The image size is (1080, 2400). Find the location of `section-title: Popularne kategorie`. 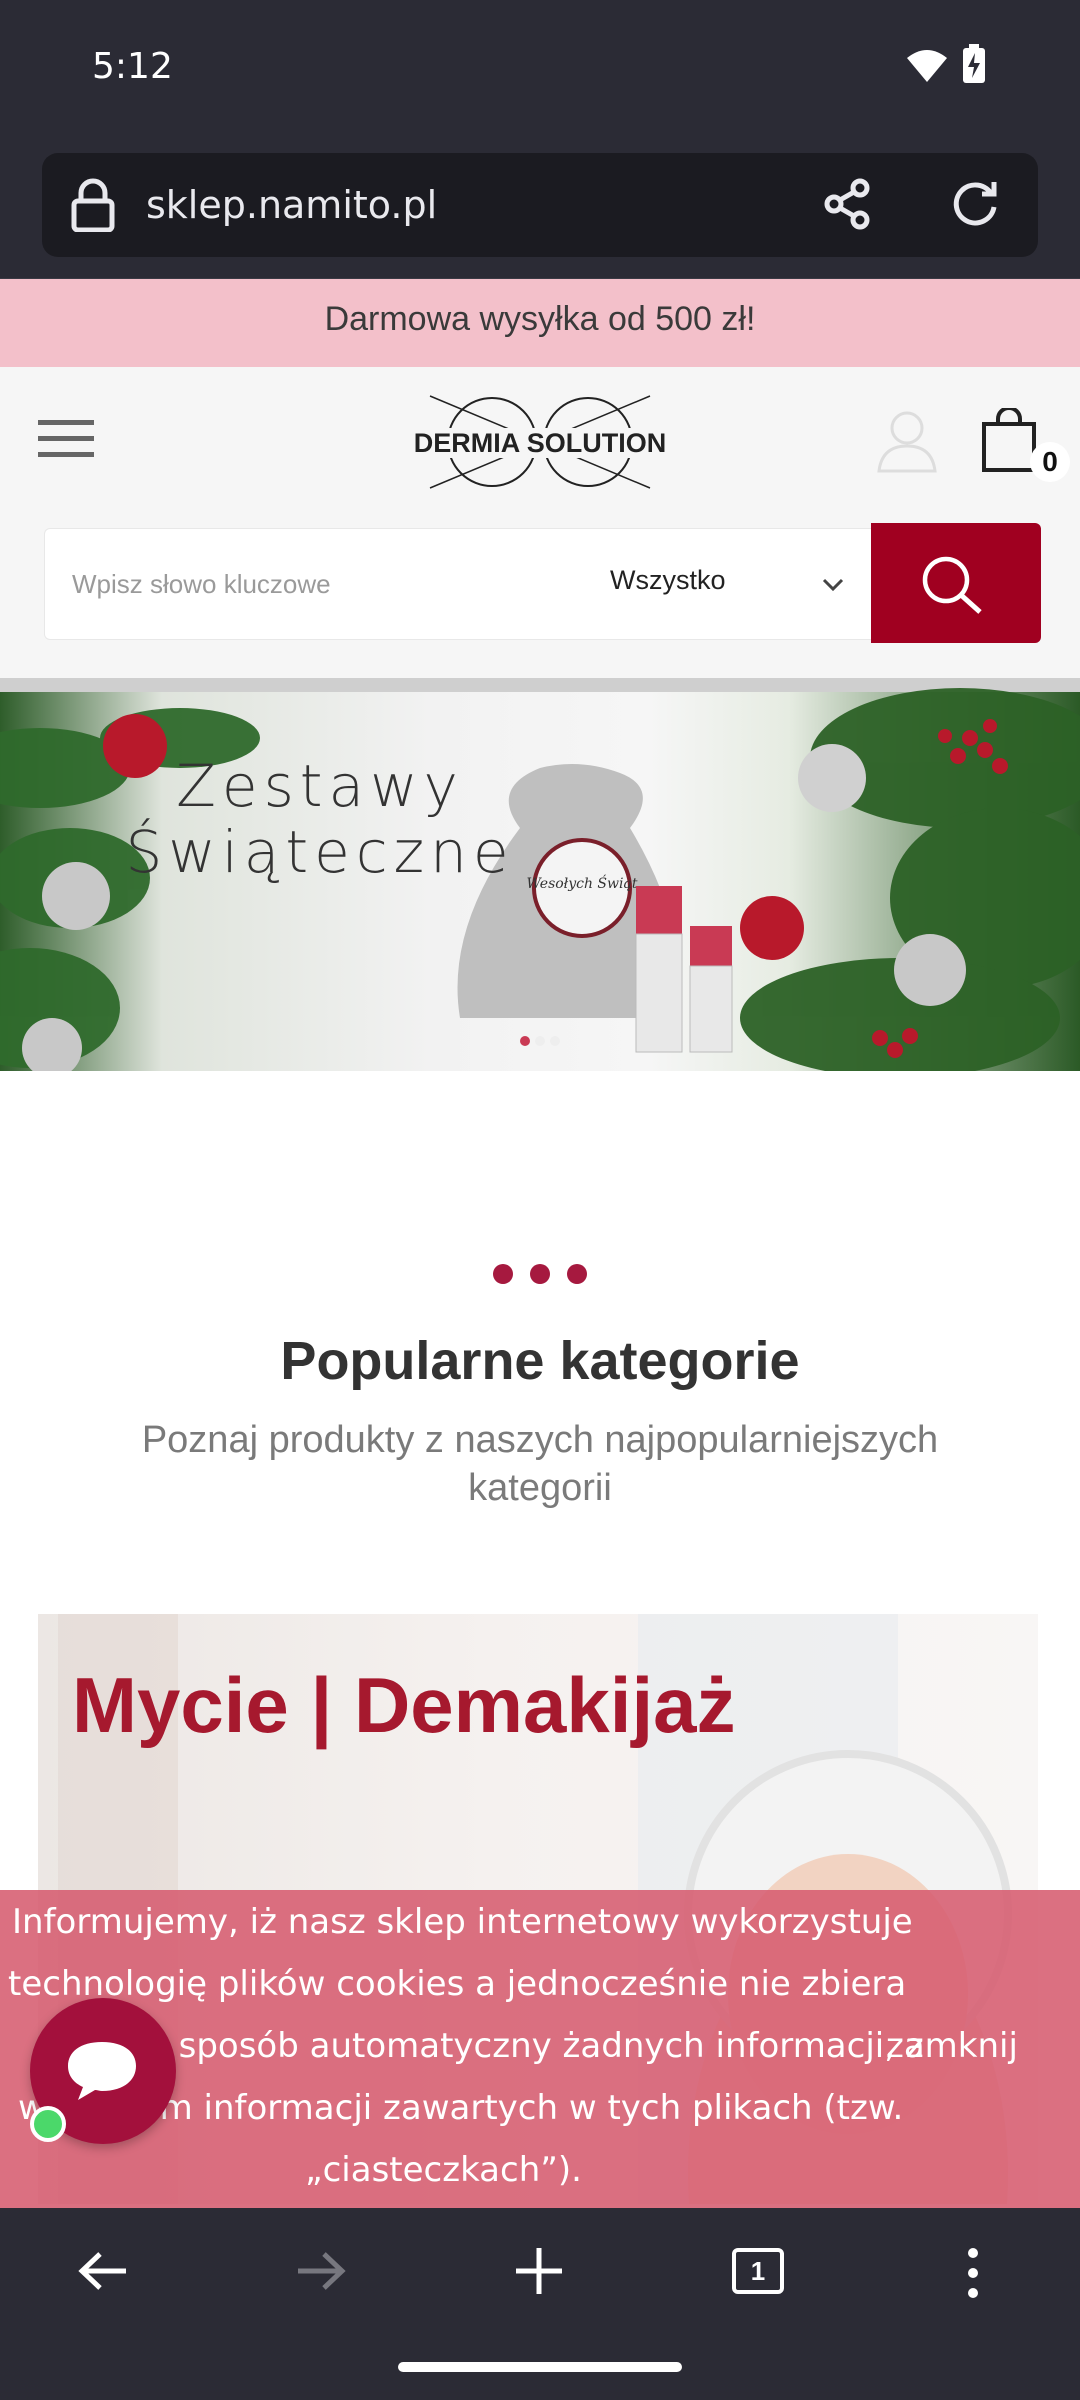

section-title: Popularne kategorie is located at coordinates (540, 1361).